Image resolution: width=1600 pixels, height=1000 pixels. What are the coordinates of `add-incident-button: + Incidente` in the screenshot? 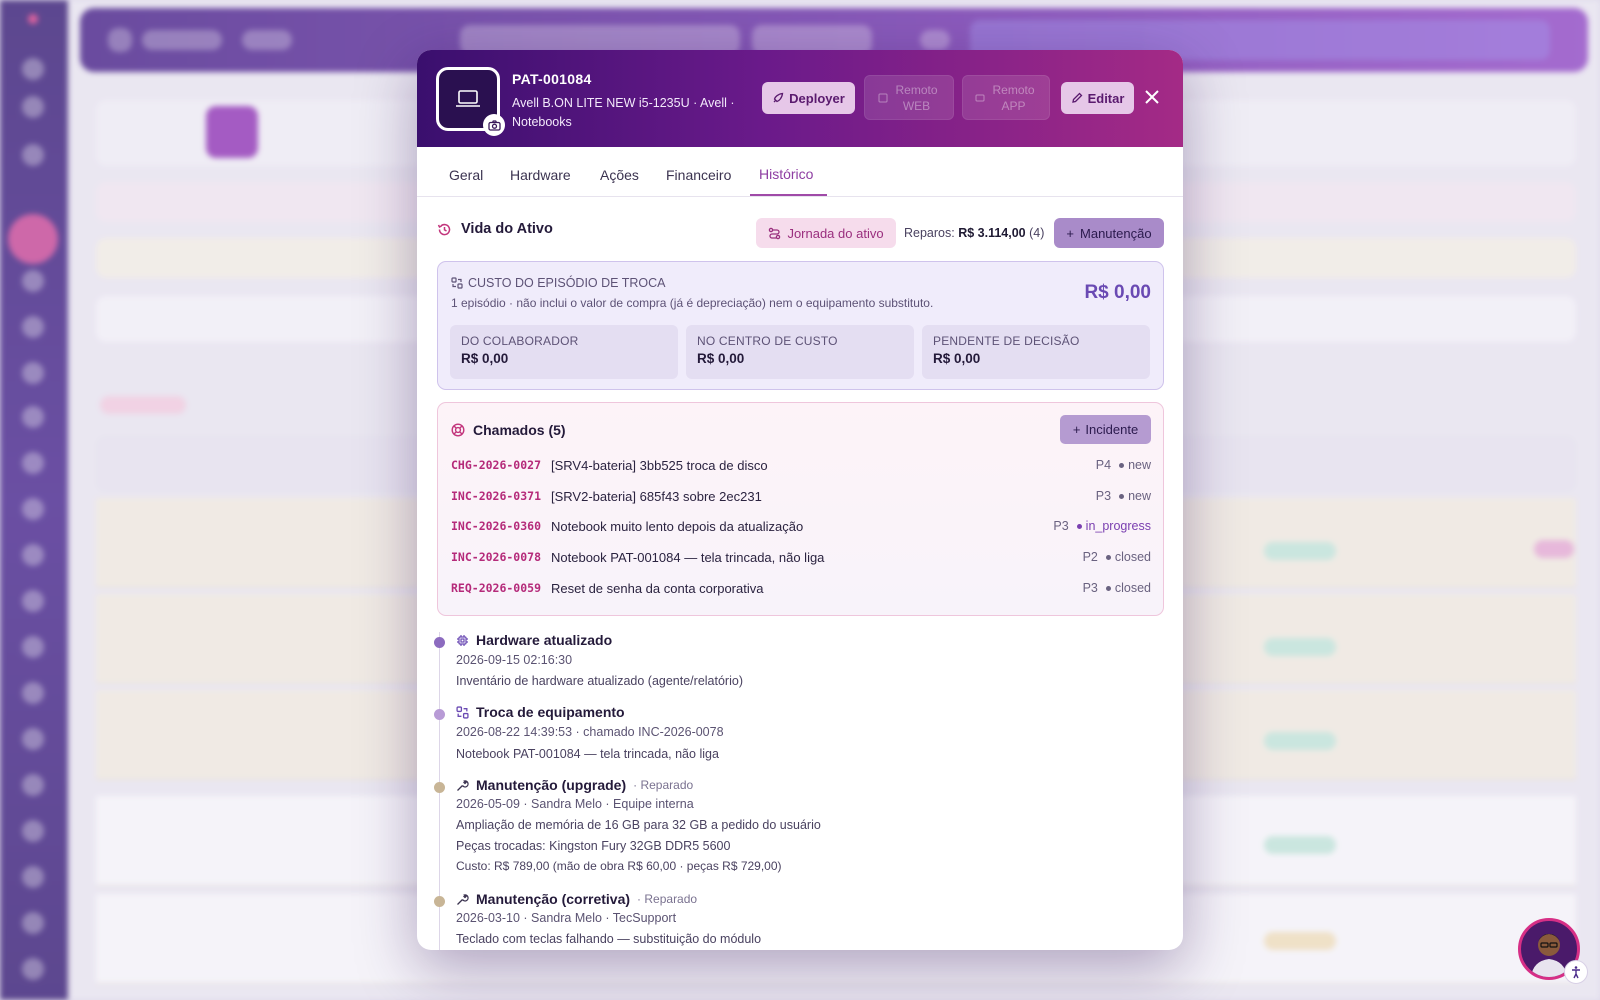 It's located at (1105, 429).